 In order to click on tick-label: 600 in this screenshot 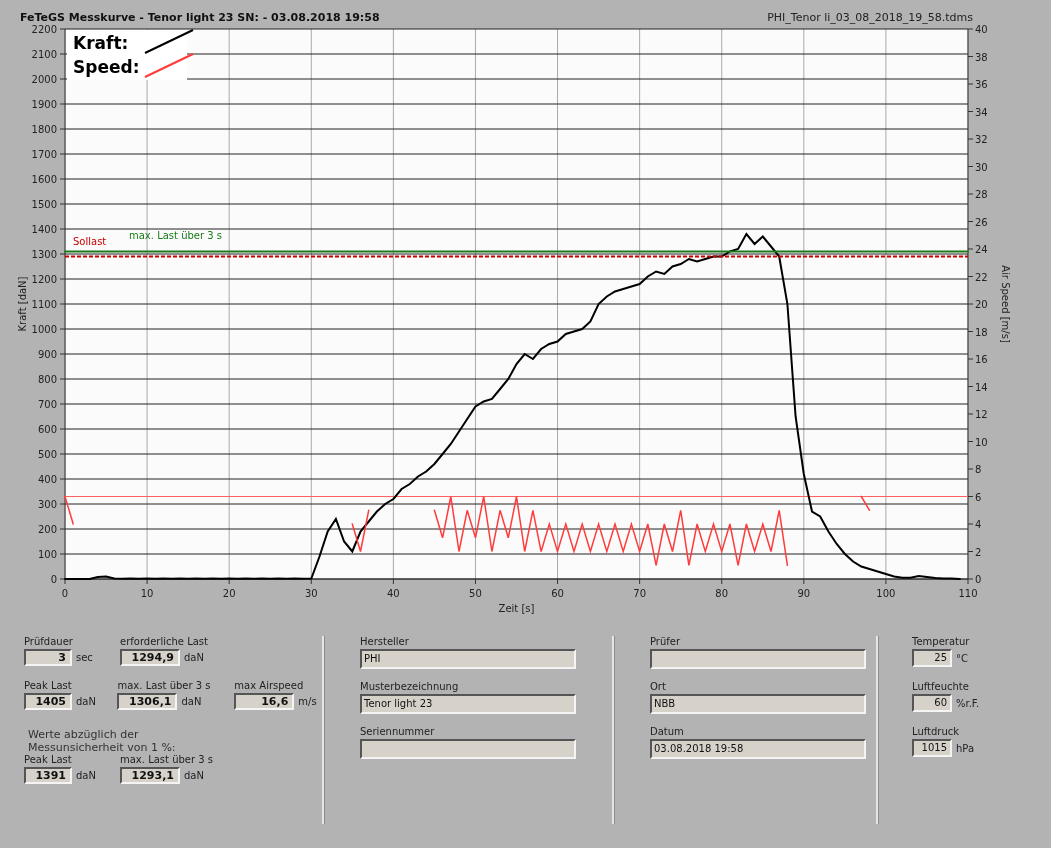, I will do `click(47, 429)`.